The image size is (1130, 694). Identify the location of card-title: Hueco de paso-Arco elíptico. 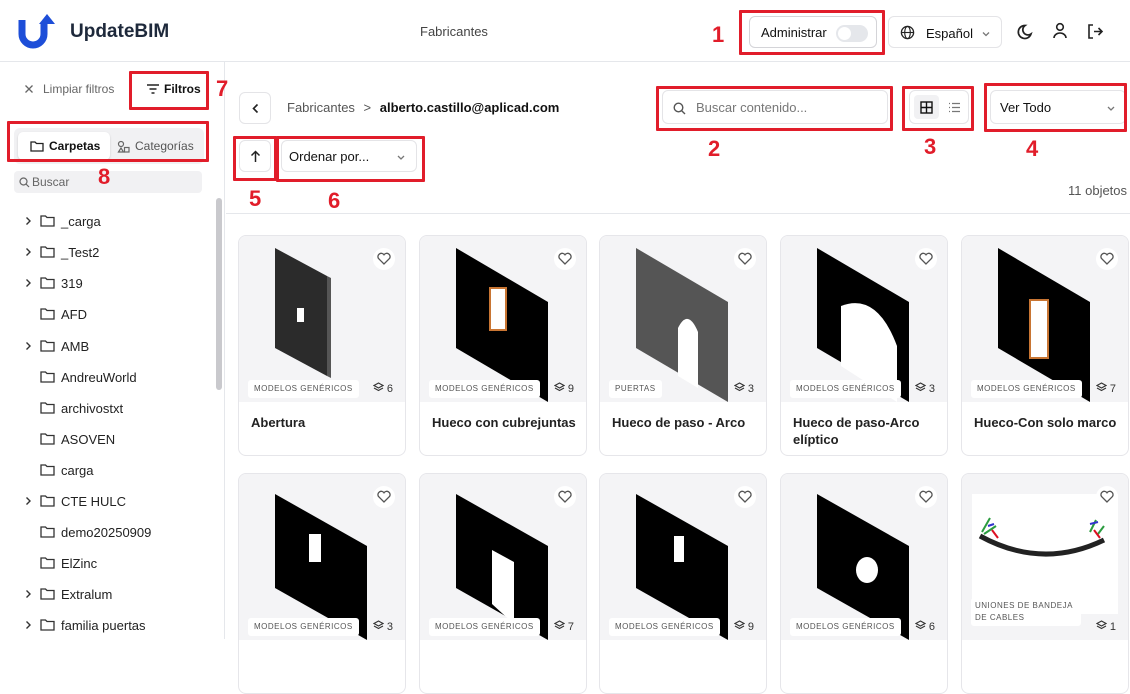
(856, 431).